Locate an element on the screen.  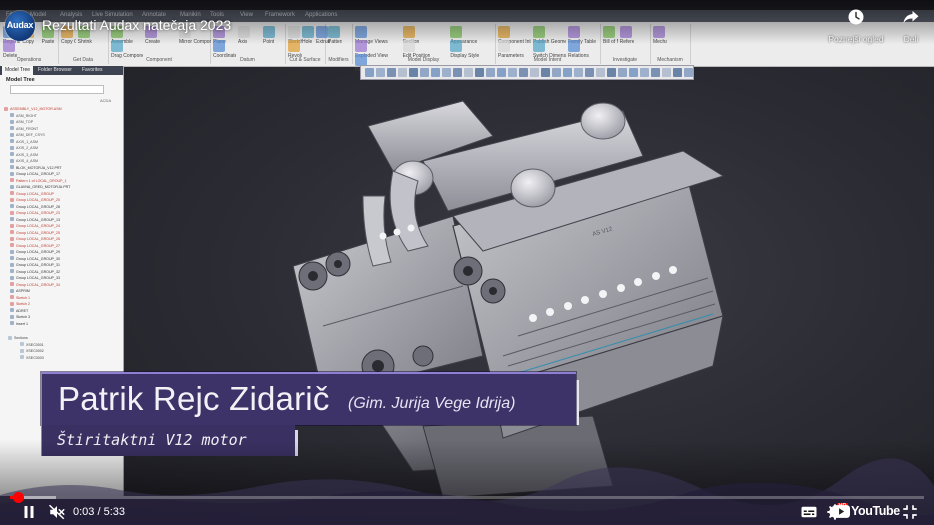
model-tree-item: GLAVNA_GRED_MOTORJA.PRT is located at coordinates (40, 187).